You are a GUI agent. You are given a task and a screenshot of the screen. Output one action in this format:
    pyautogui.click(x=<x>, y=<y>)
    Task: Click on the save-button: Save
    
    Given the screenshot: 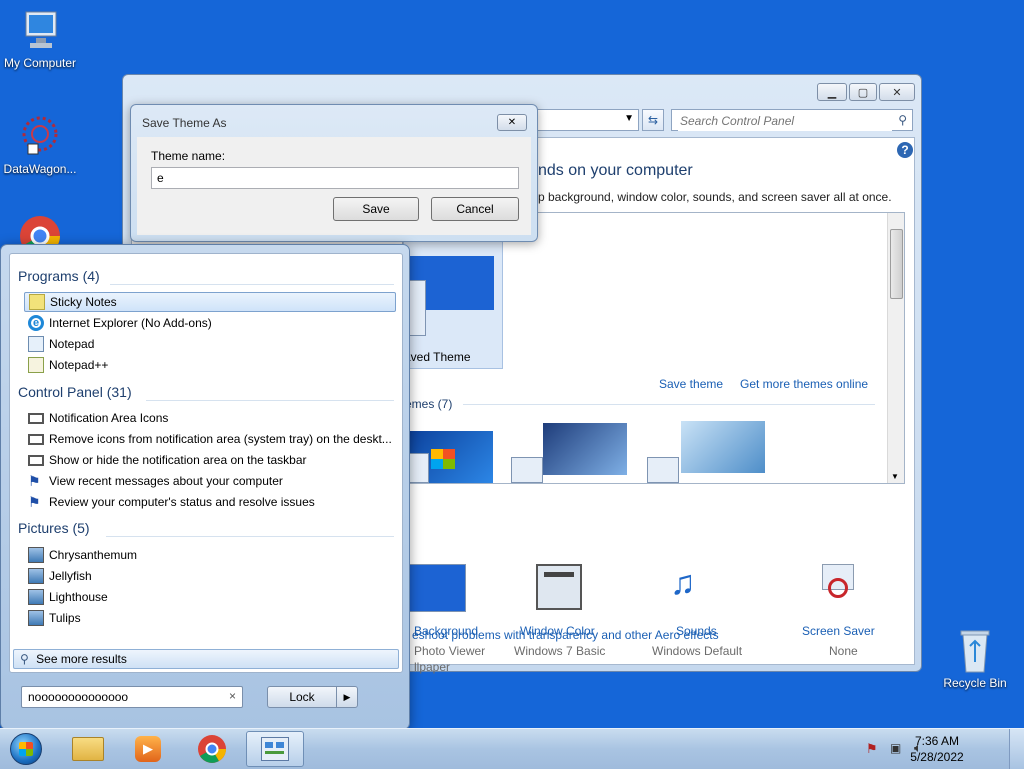 What is the action you would take?
    pyautogui.click(x=376, y=209)
    